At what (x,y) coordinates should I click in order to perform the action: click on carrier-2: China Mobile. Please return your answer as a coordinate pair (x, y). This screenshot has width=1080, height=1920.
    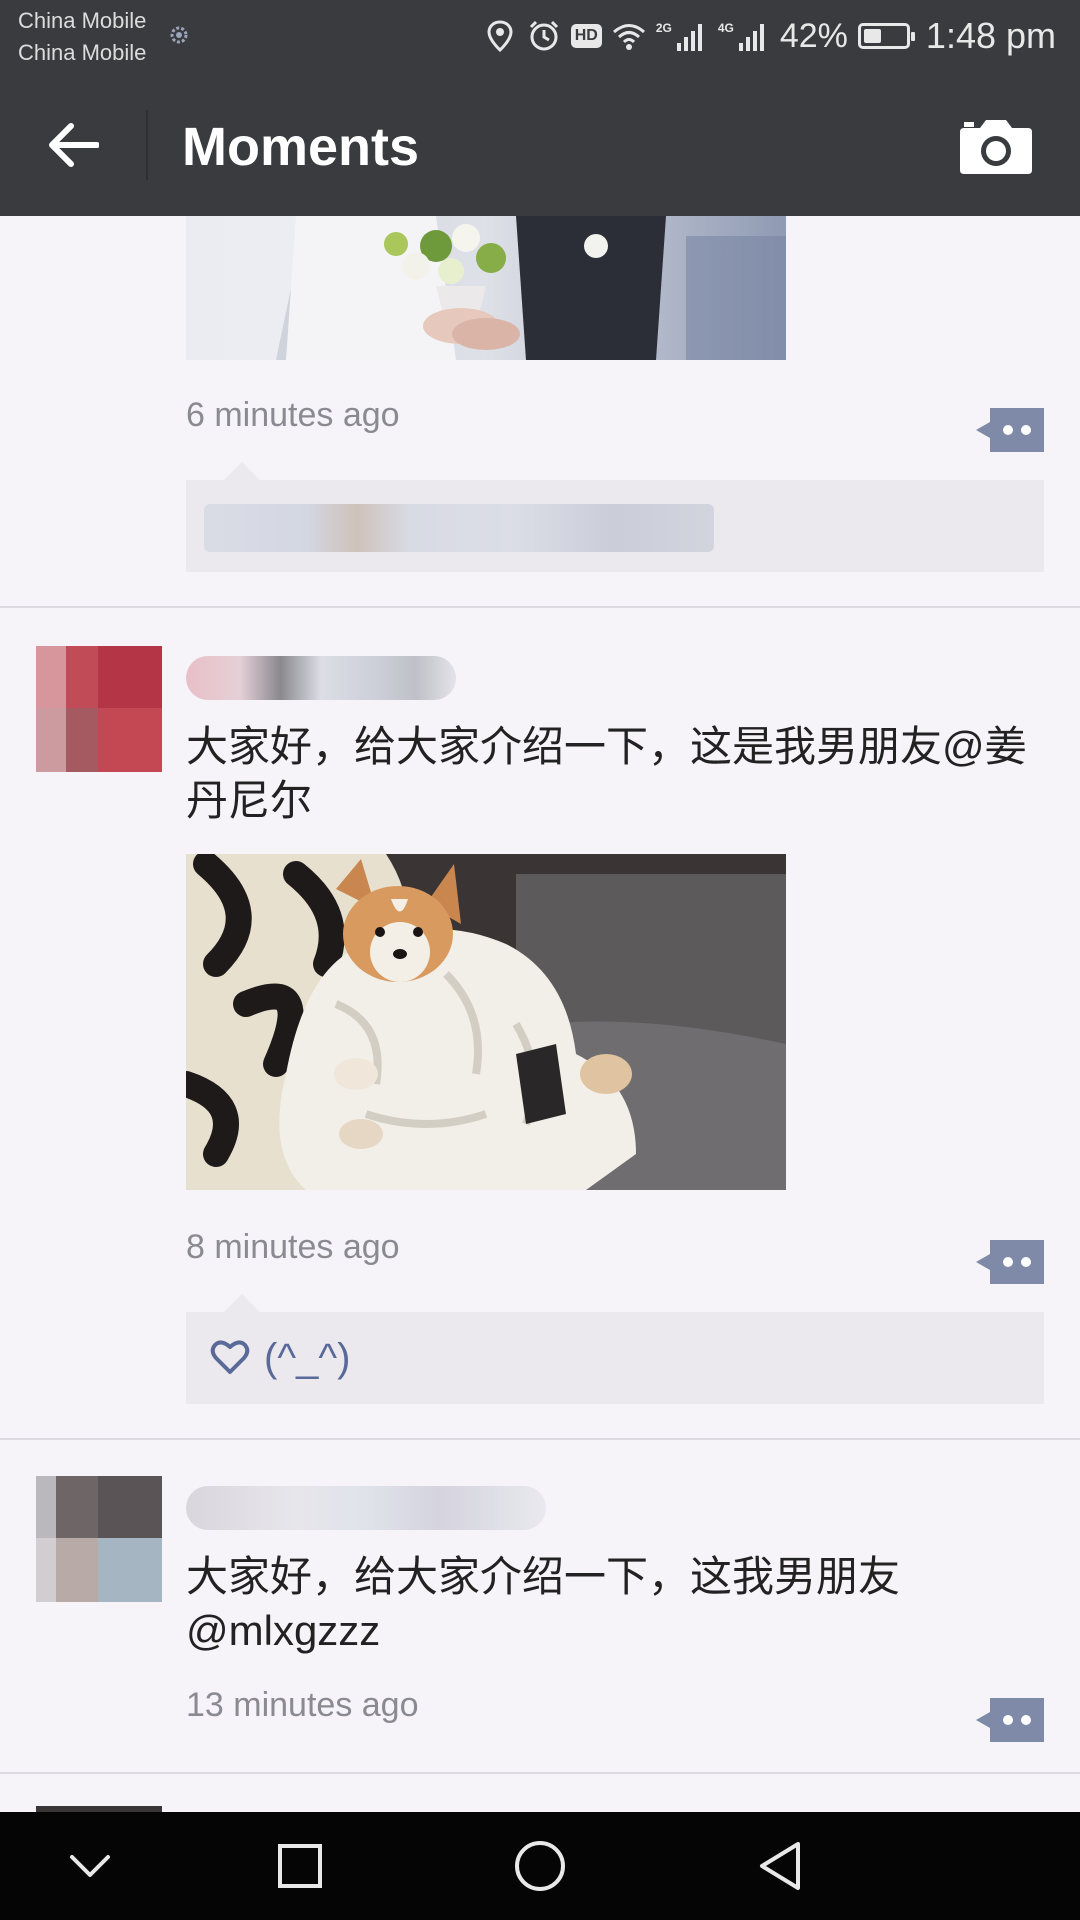
    Looking at the image, I should click on (82, 52).